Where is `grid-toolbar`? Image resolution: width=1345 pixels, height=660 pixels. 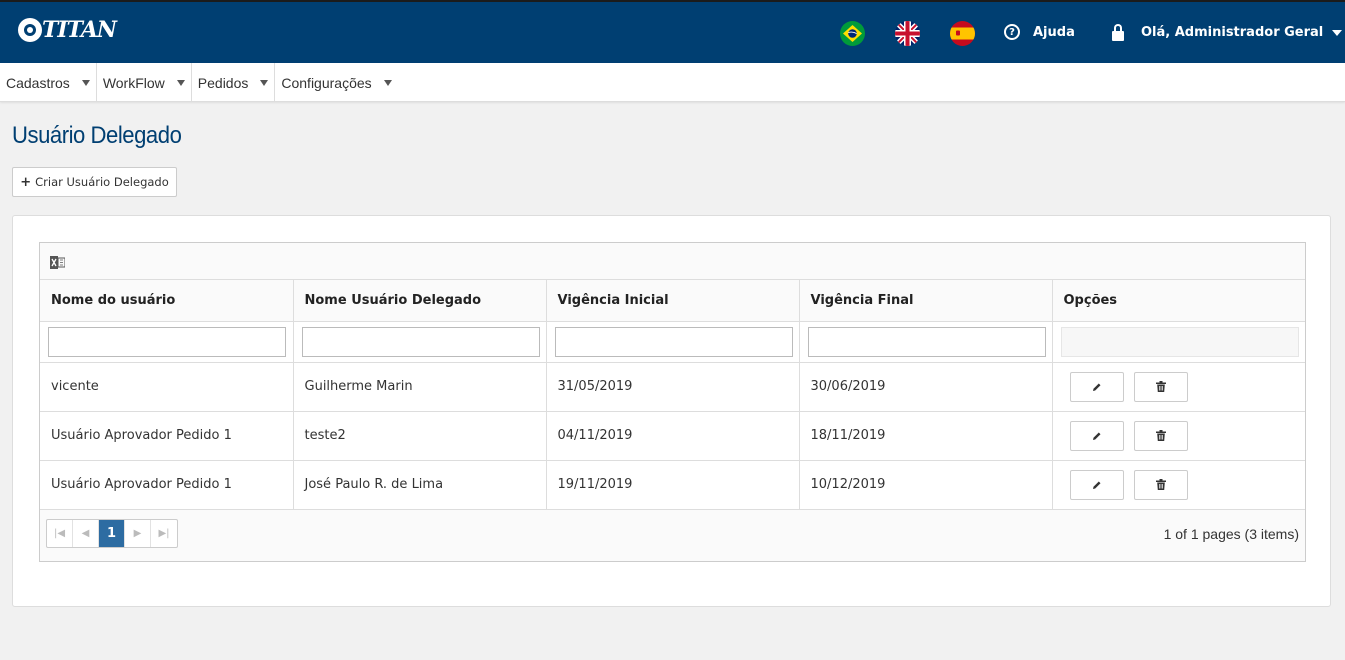
grid-toolbar is located at coordinates (672, 261).